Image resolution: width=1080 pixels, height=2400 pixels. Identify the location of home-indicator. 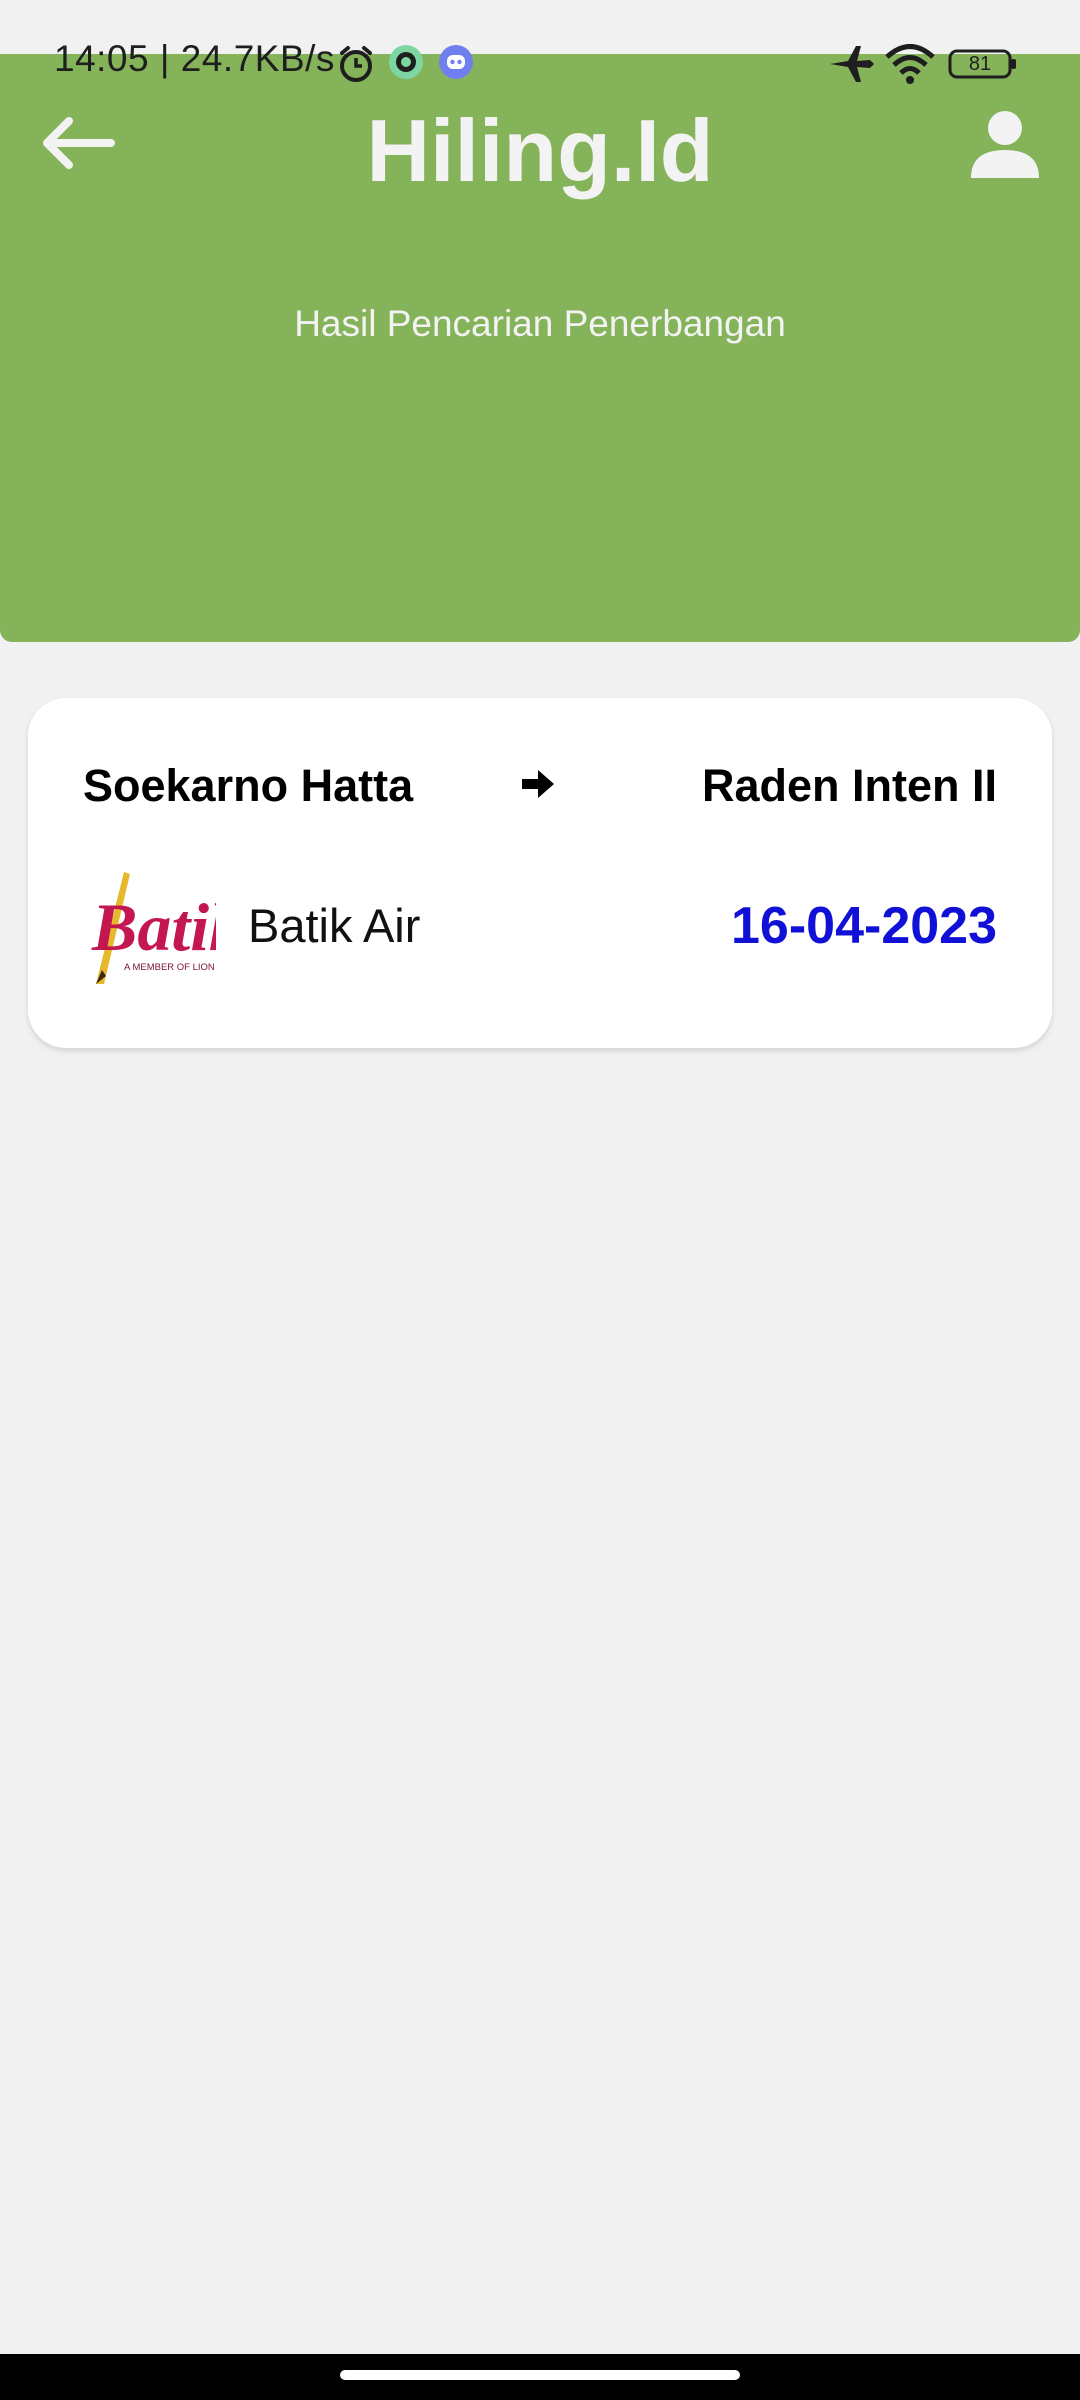
(540, 2375).